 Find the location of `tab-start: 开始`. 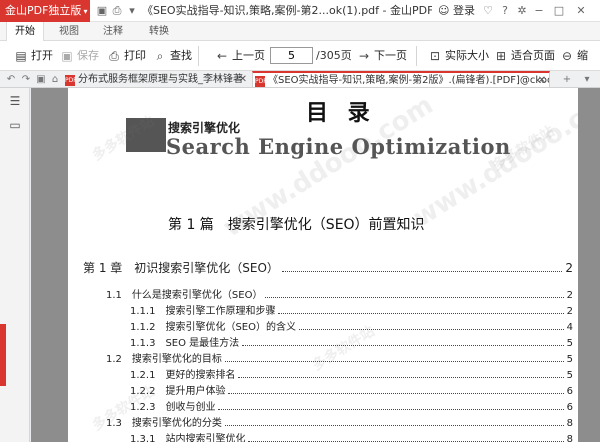

tab-start: 开始 is located at coordinates (25, 32).